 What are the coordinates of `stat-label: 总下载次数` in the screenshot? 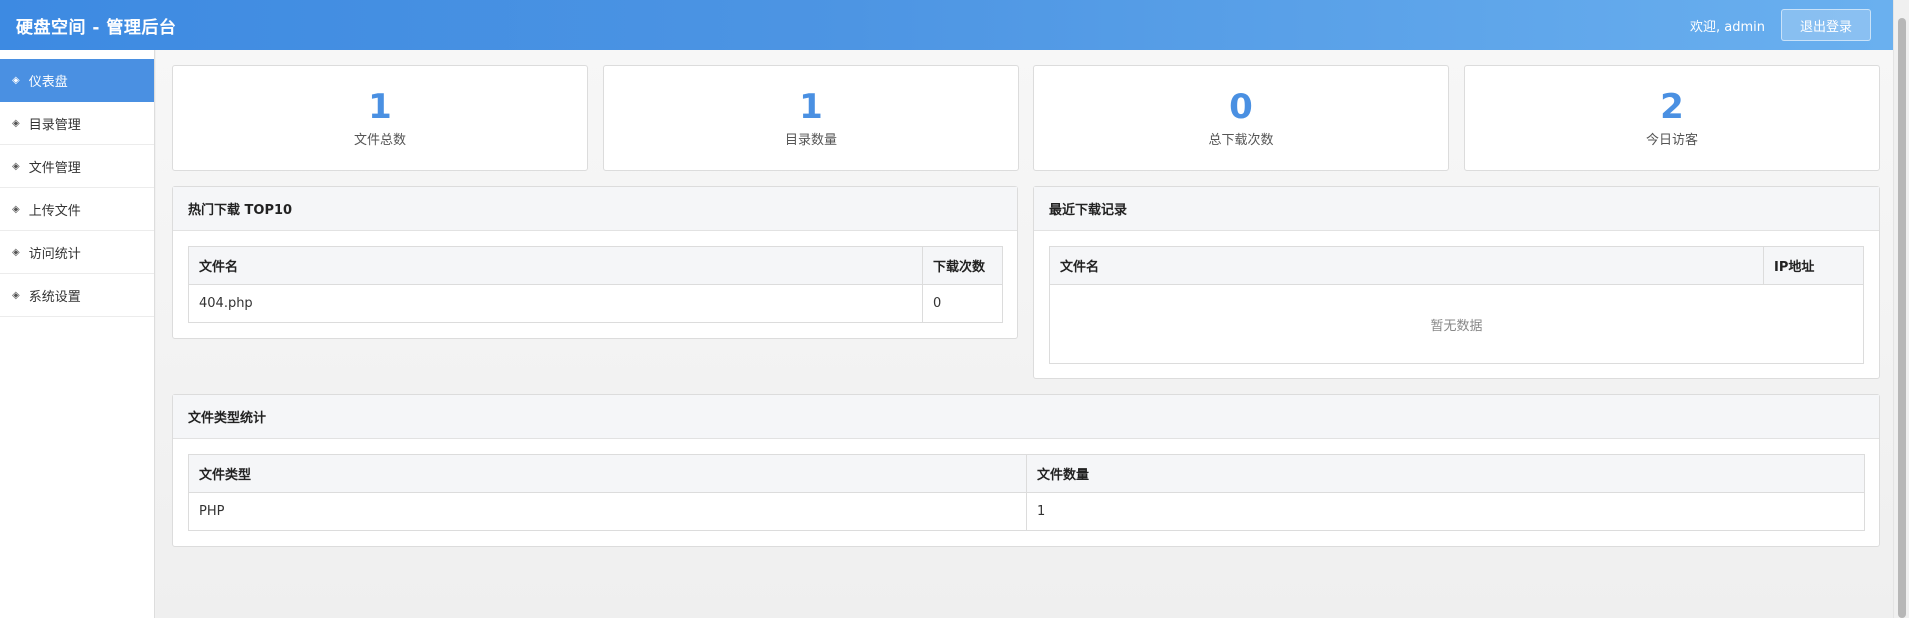 It's located at (1241, 140).